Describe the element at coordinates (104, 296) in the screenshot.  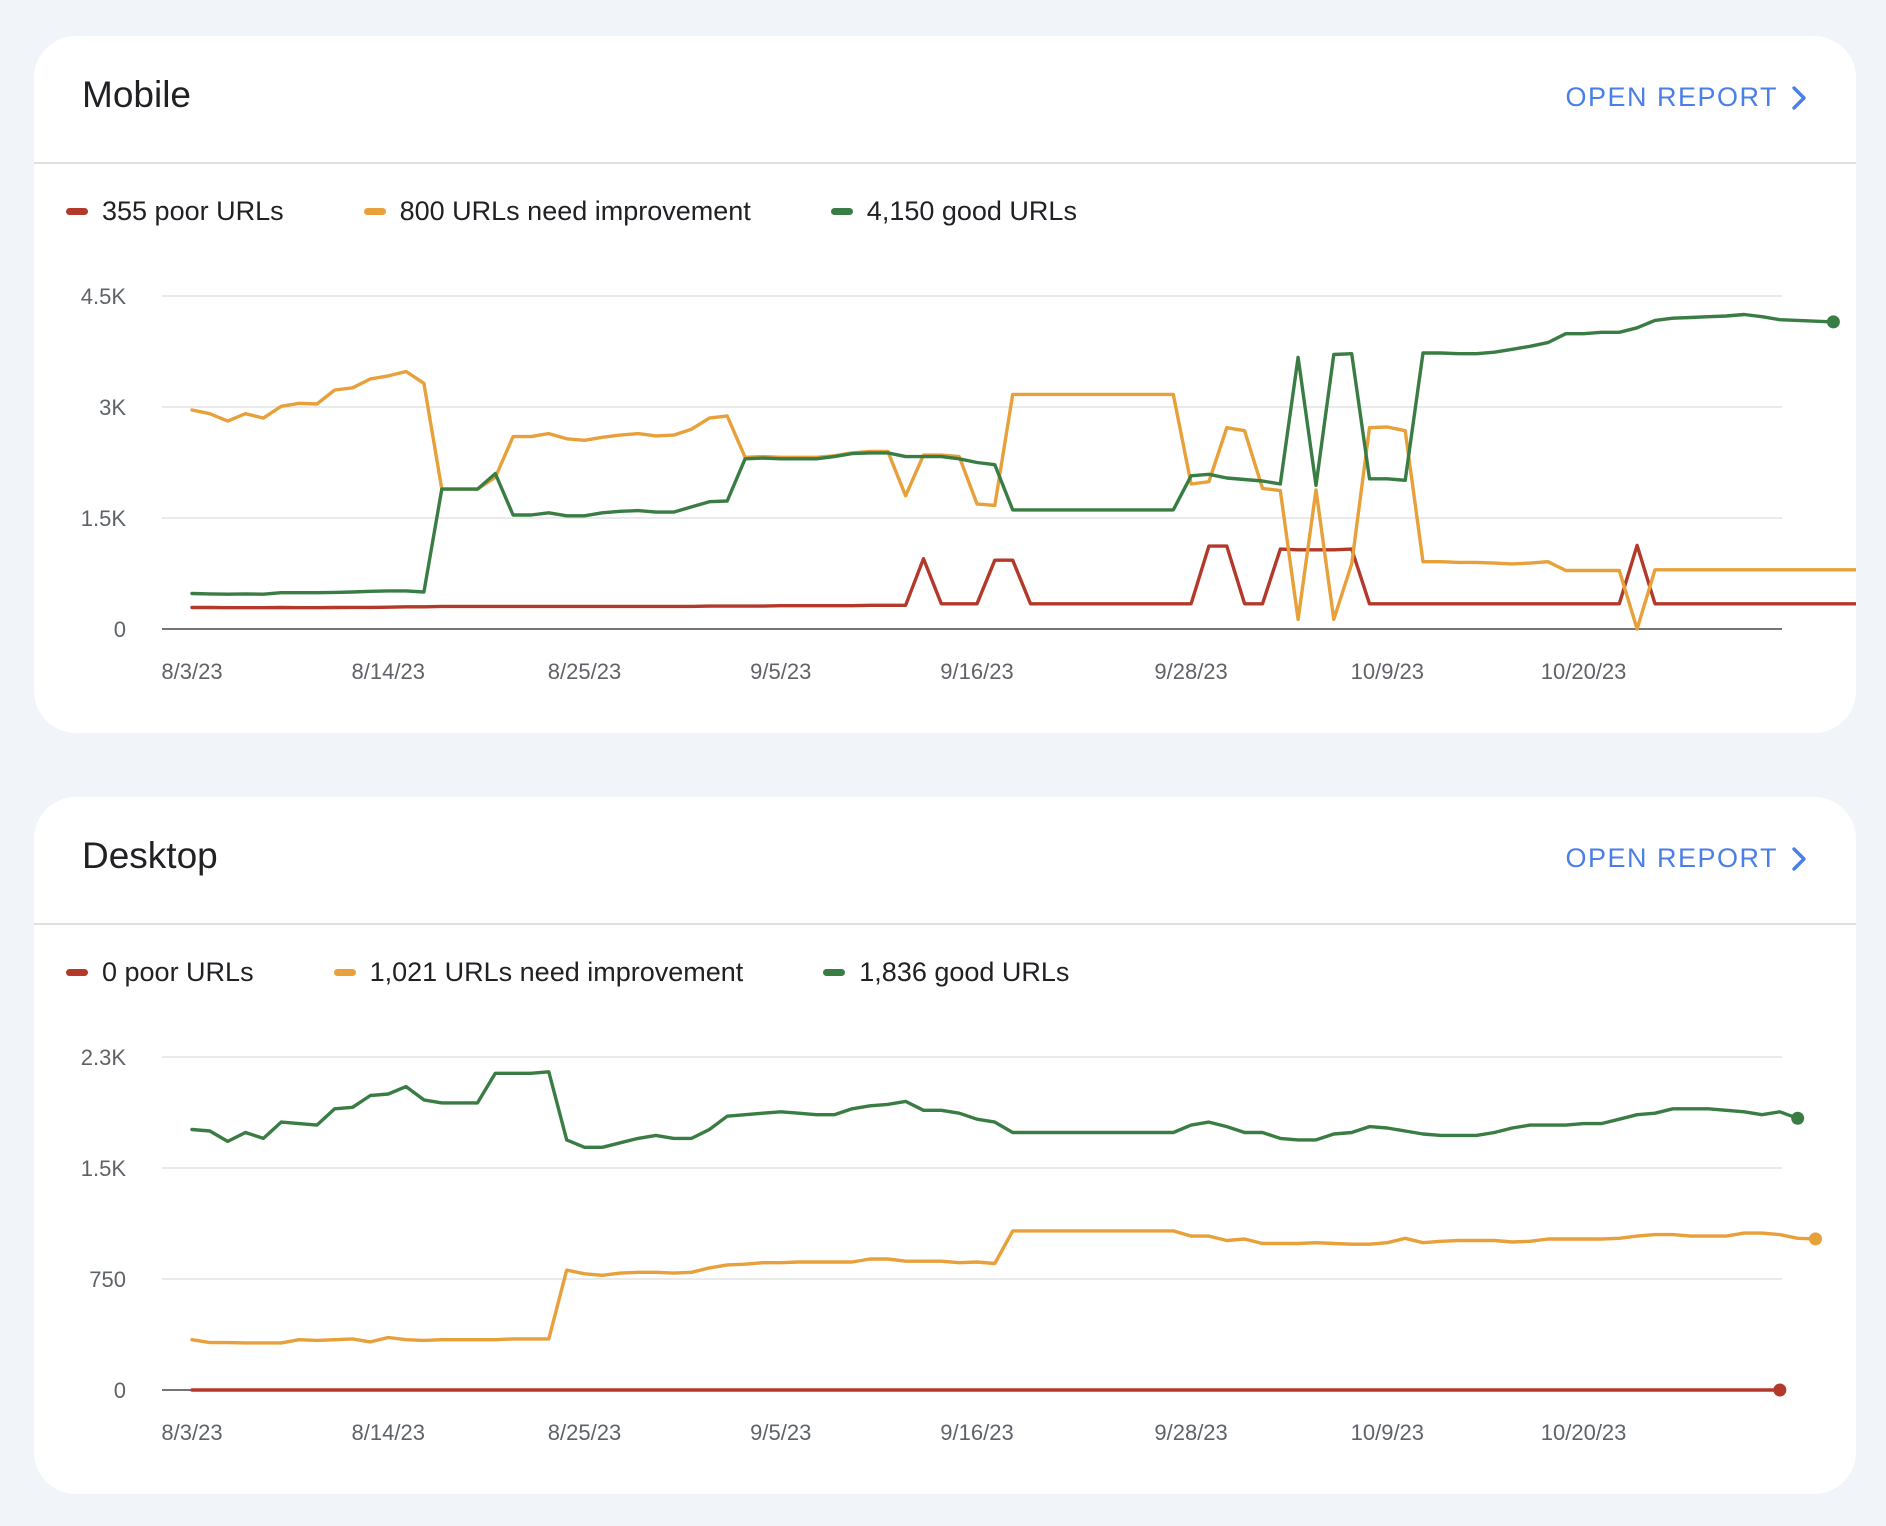
I see `y-tick-label: 4.5K` at that location.